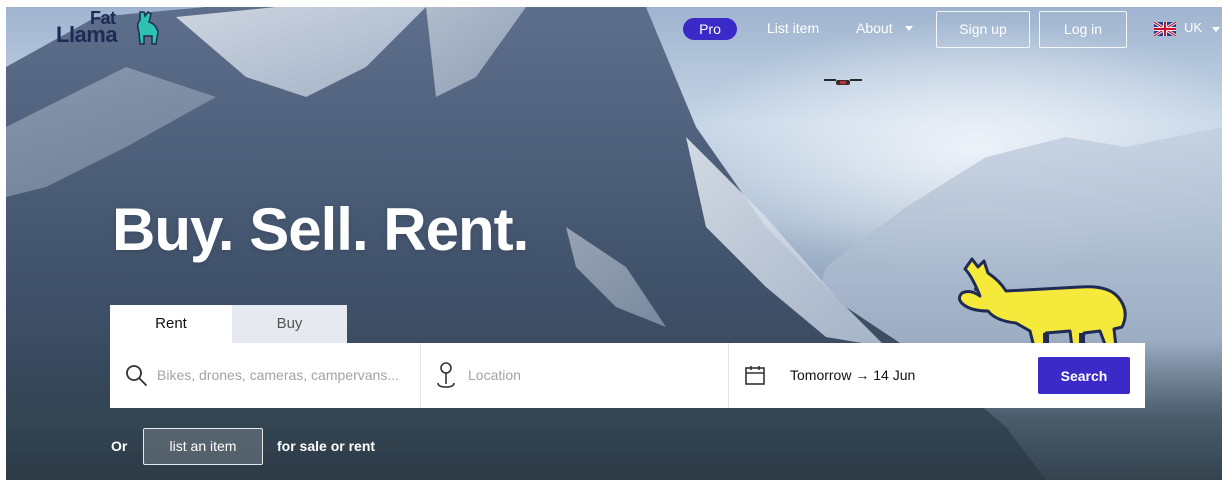 The width and height of the screenshot is (1222, 480). What do you see at coordinates (874, 28) in the screenshot?
I see `nav-about: About` at bounding box center [874, 28].